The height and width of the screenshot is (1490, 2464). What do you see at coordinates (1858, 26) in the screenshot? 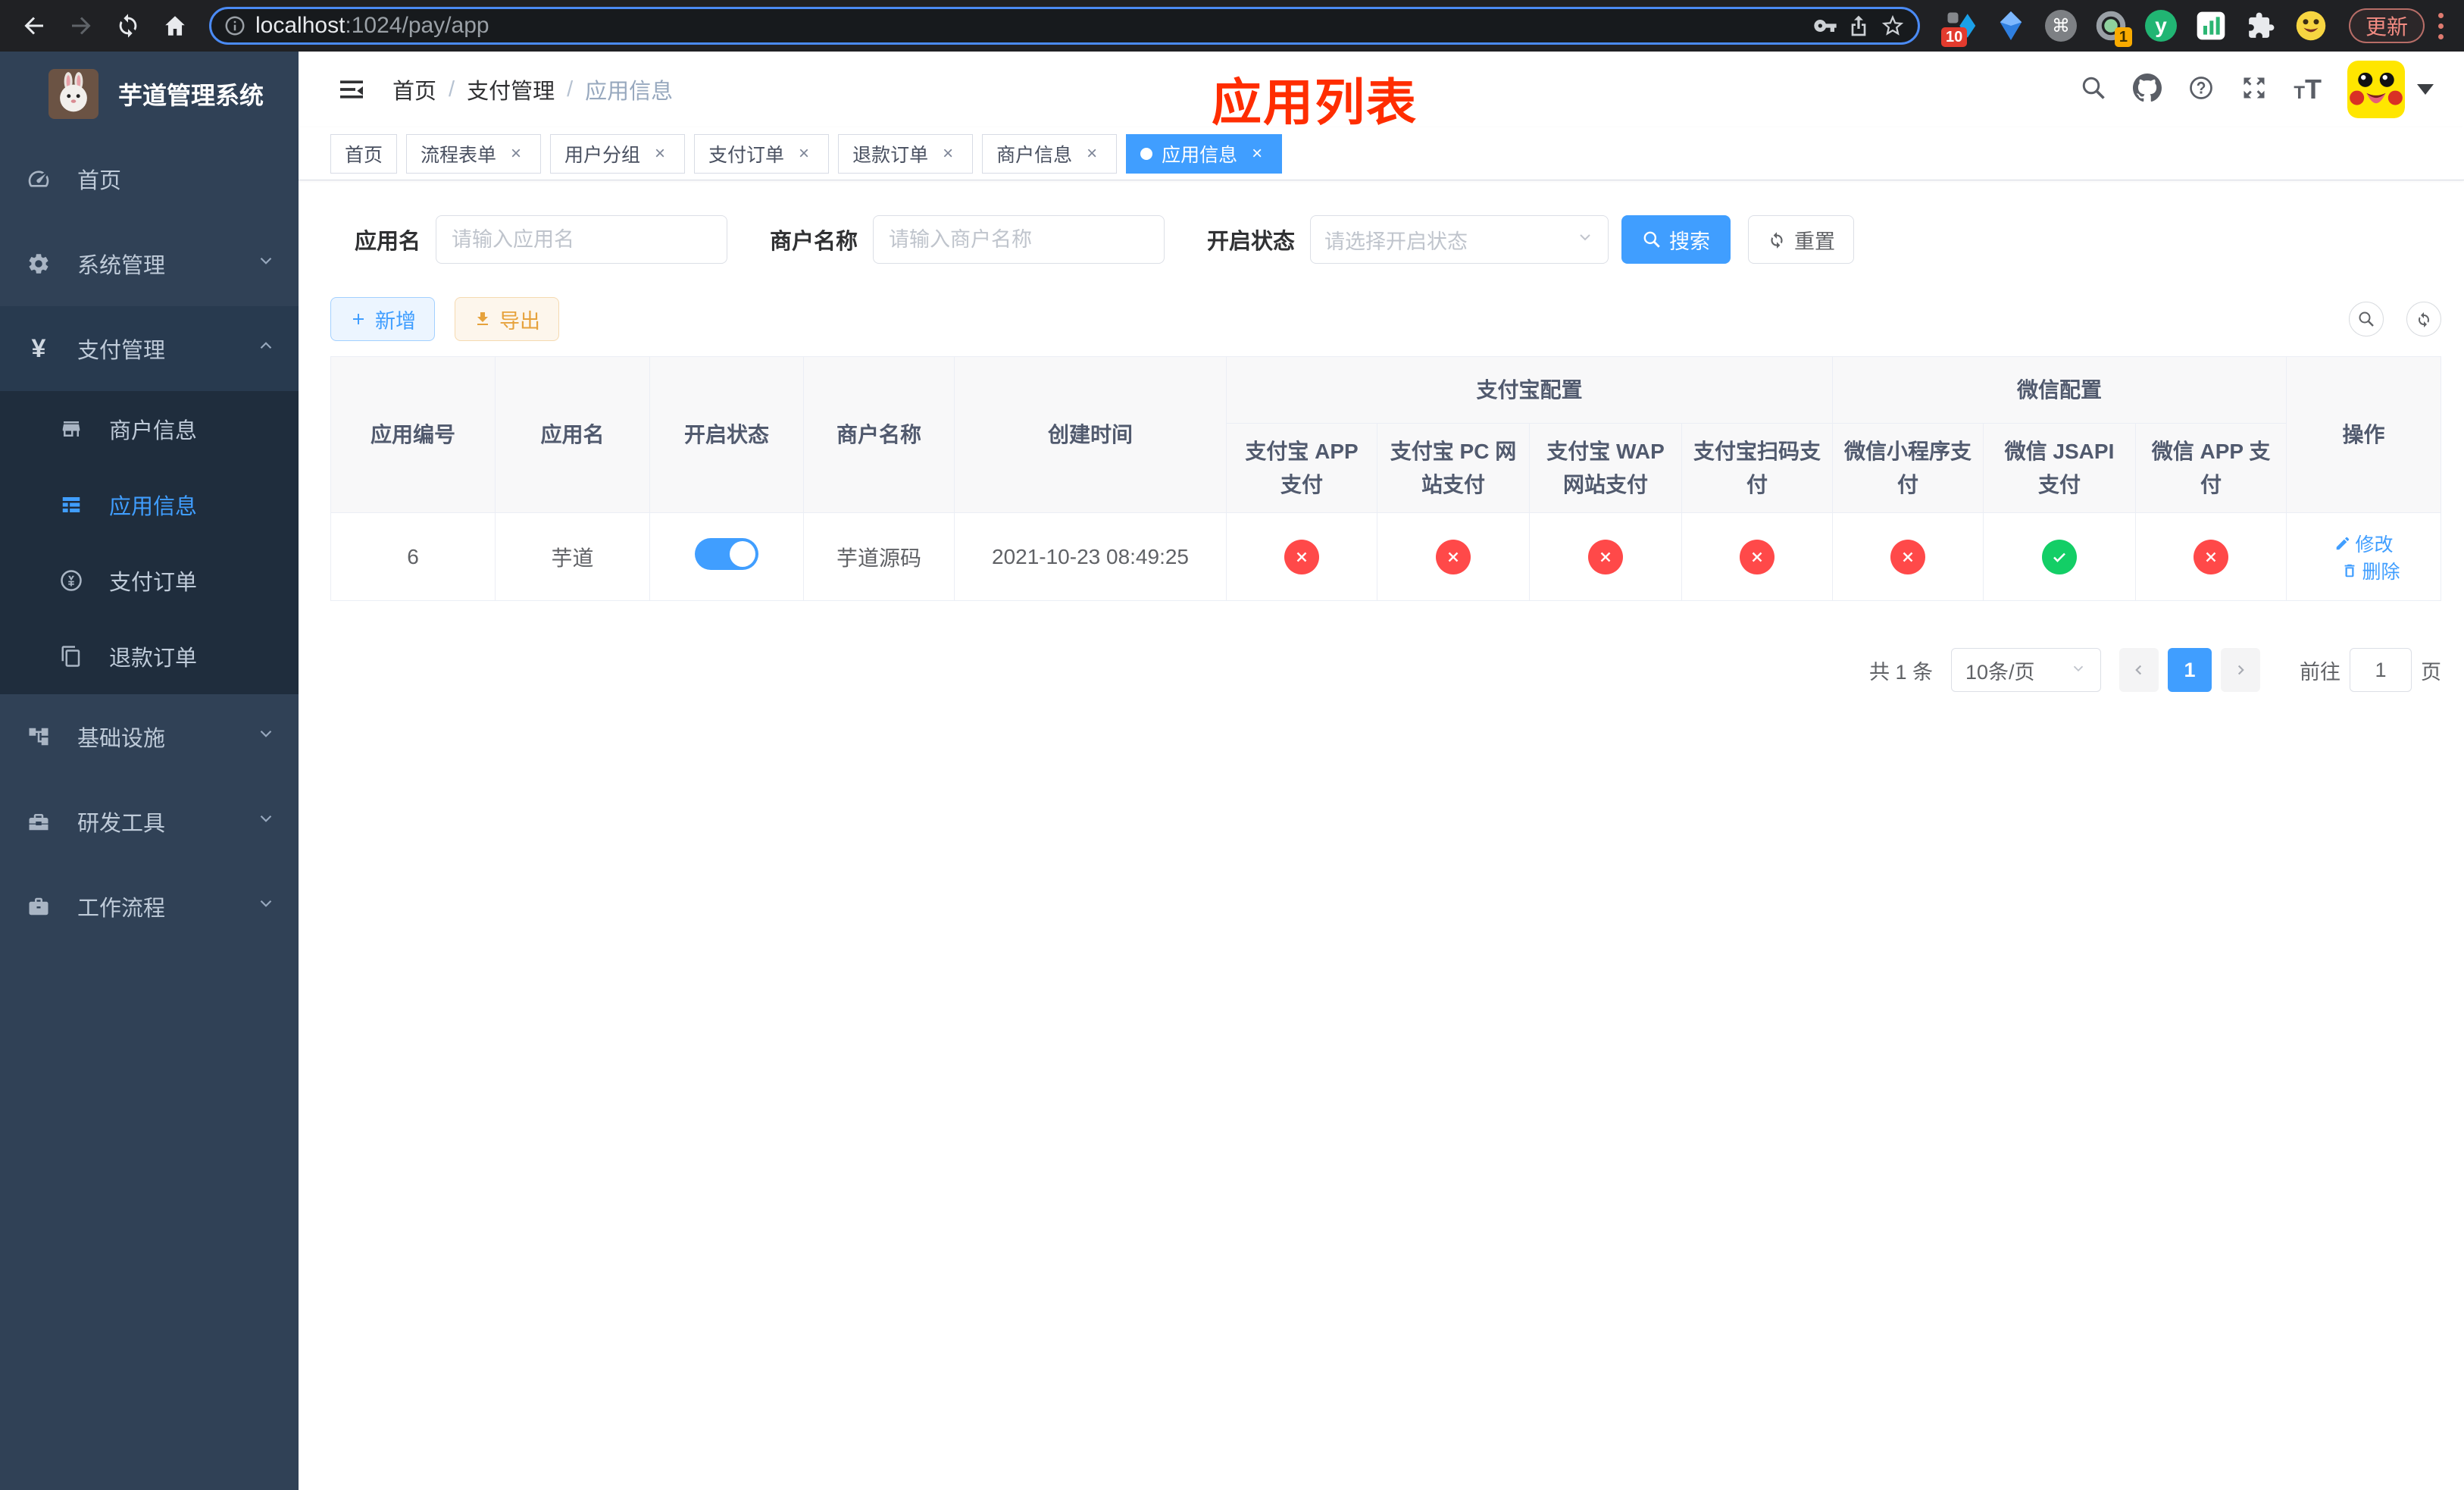
I see `share-icon` at bounding box center [1858, 26].